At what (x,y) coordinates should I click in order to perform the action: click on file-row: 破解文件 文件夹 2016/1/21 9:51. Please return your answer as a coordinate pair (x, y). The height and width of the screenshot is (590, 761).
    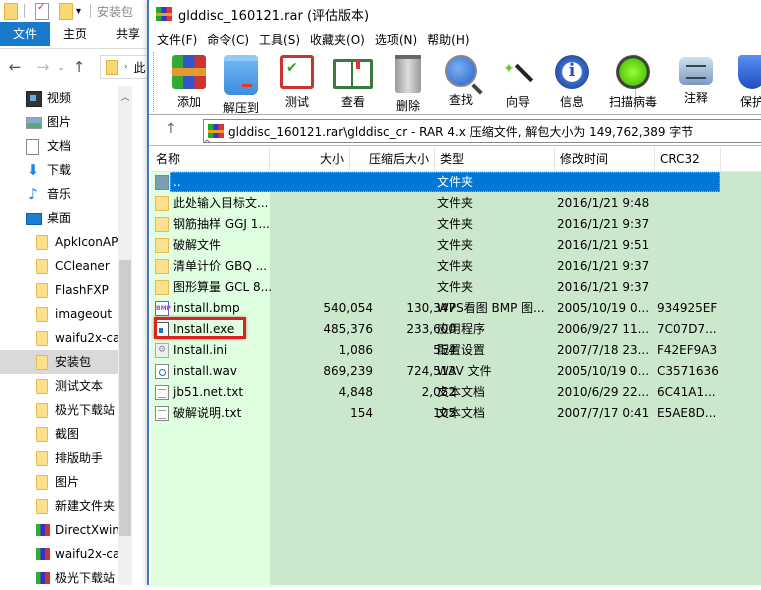
    Looking at the image, I should click on (456, 245).